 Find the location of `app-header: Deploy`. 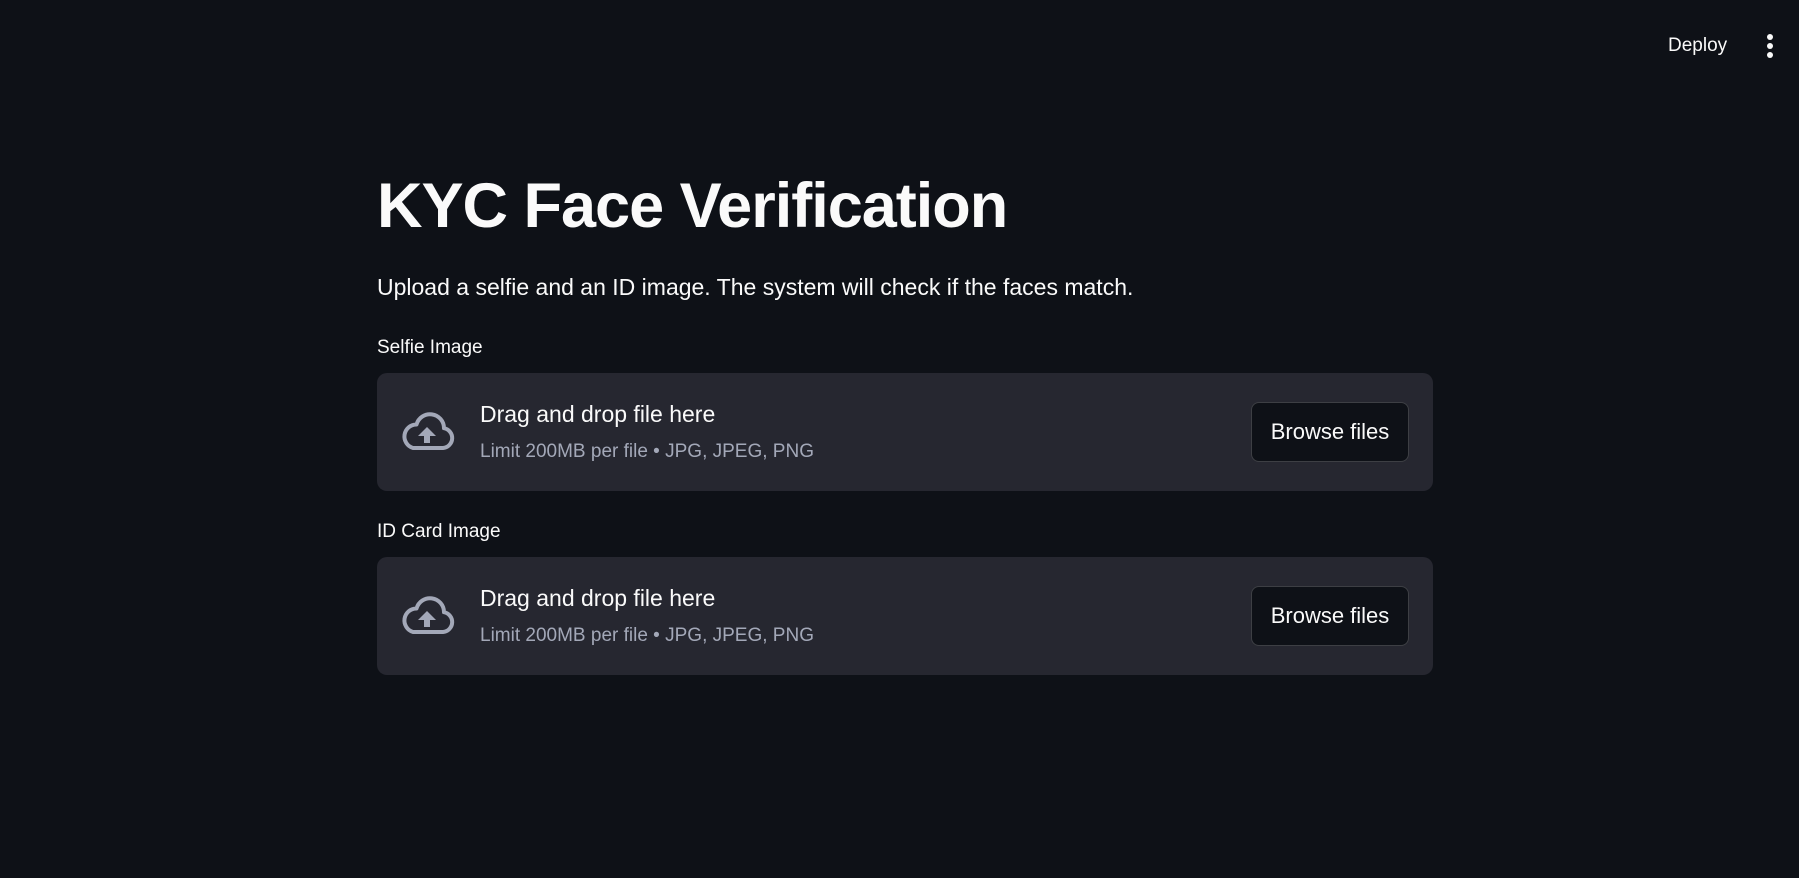

app-header: Deploy is located at coordinates (899, 45).